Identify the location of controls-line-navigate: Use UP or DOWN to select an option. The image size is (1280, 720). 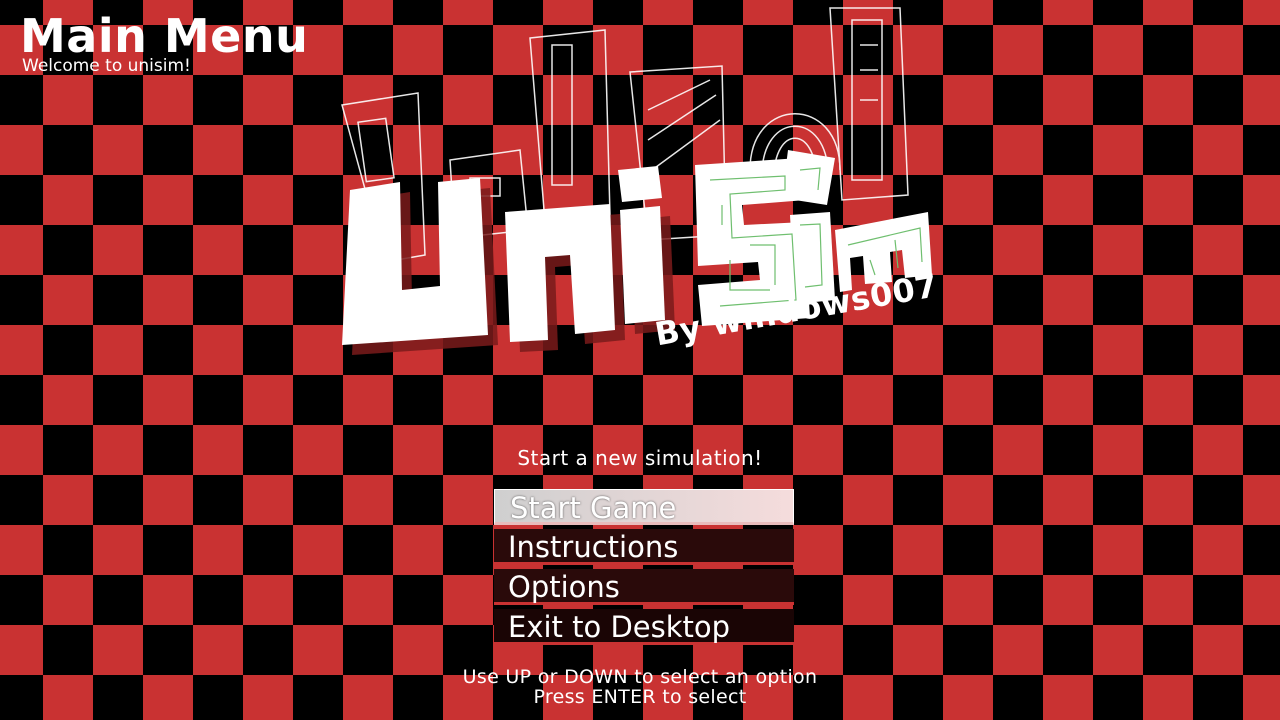
(640, 677).